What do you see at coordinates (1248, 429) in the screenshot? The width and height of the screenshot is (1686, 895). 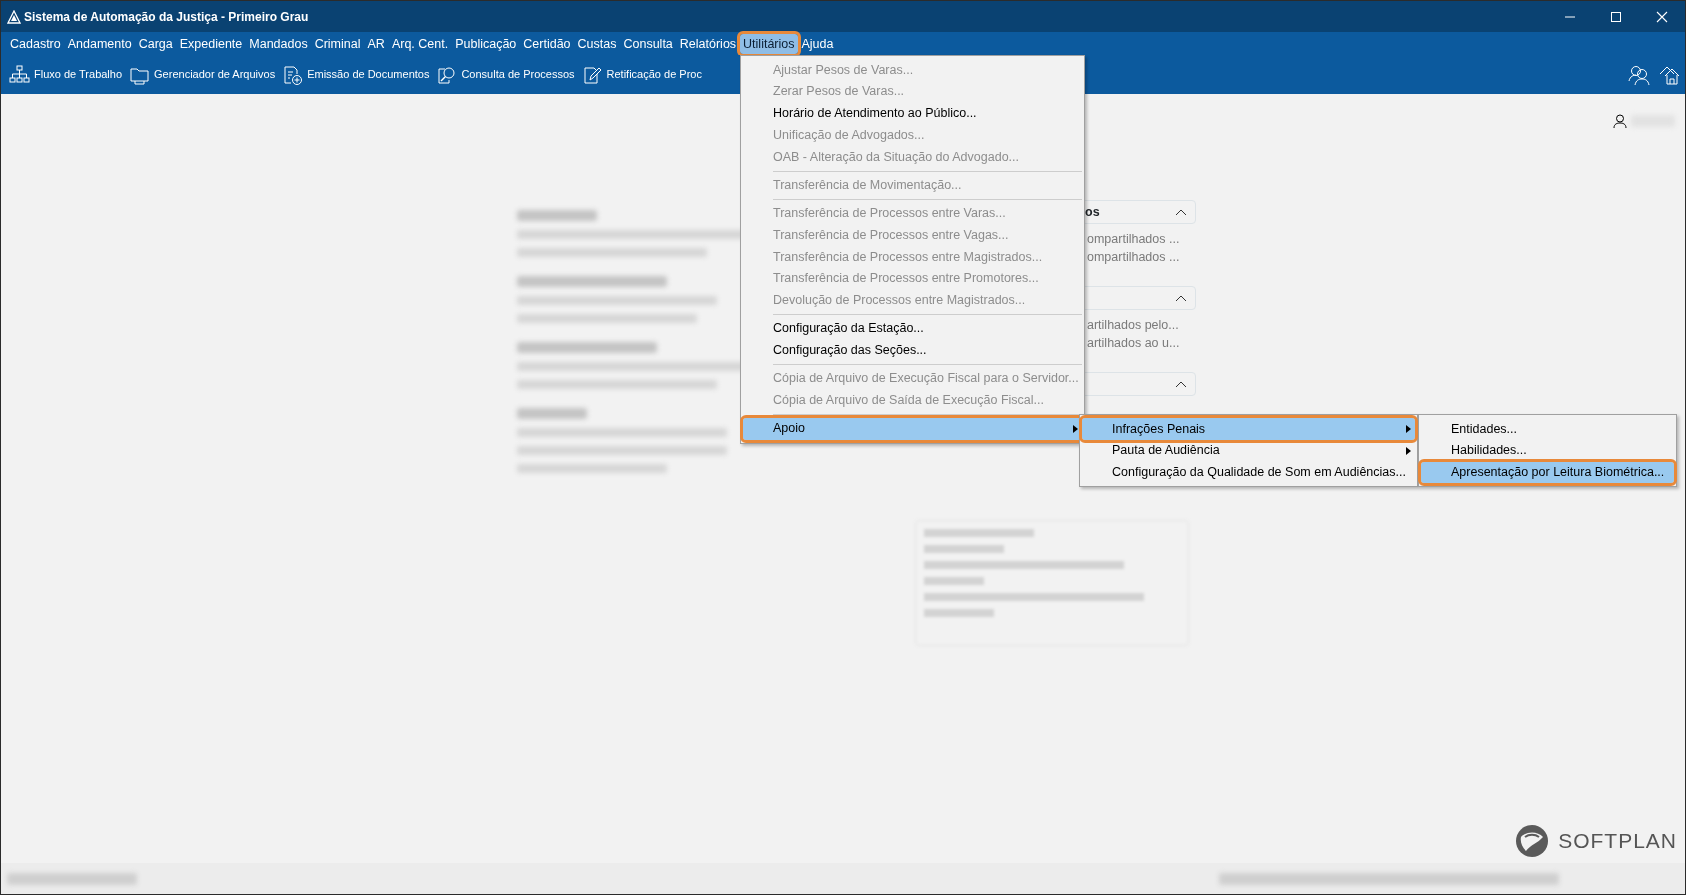 I see `menu-item: Infrações Penais` at bounding box center [1248, 429].